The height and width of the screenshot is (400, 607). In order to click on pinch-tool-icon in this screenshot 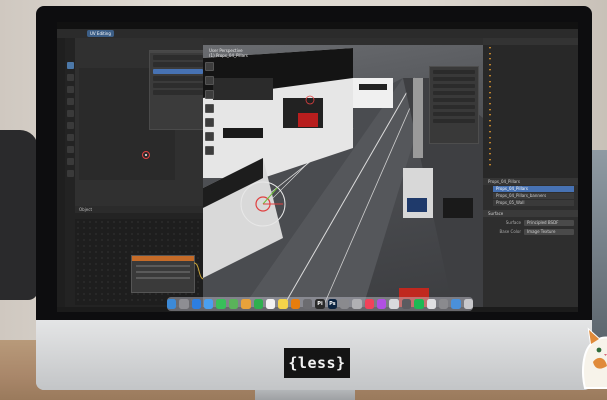, I will do `click(70, 161)`.